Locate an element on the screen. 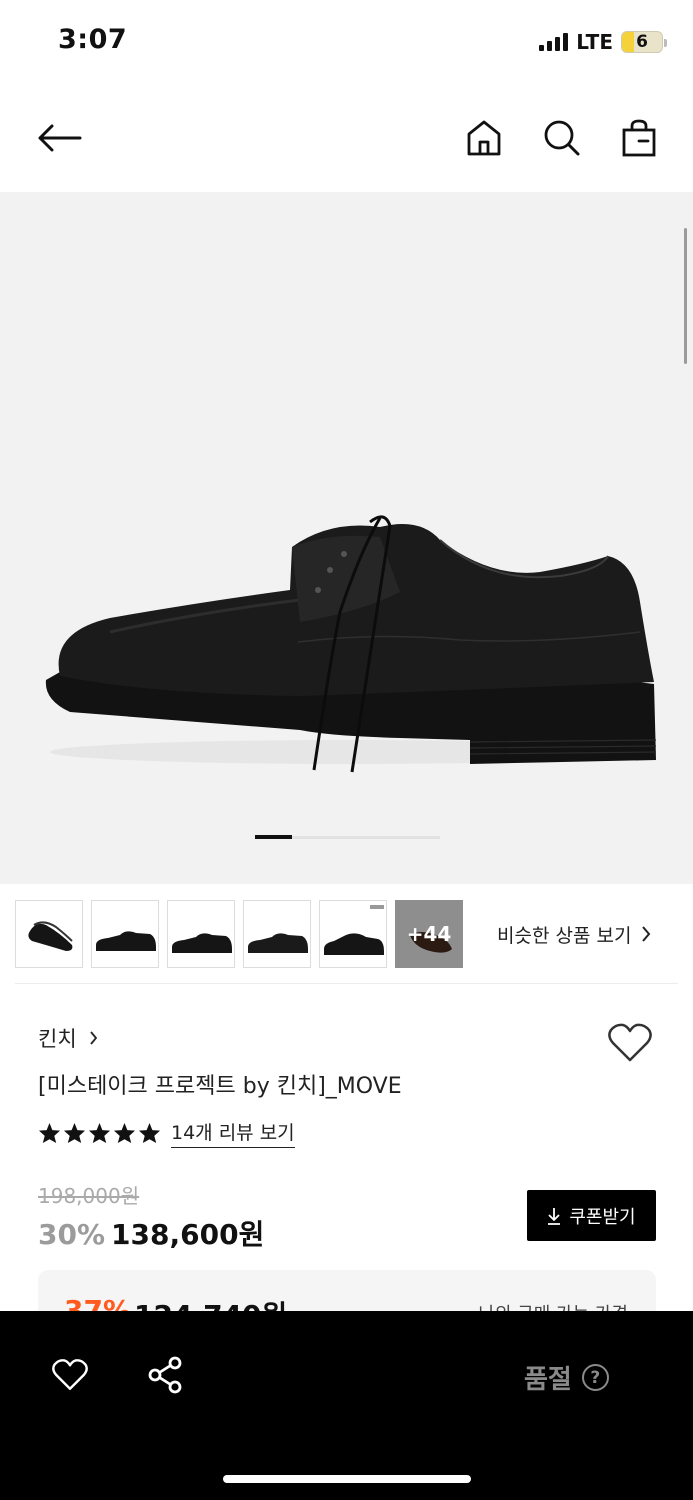 Image resolution: width=693 pixels, height=1500 pixels. product-title: [미스테이크 프로젝트 by 킨치]_MOVE is located at coordinates (220, 1086).